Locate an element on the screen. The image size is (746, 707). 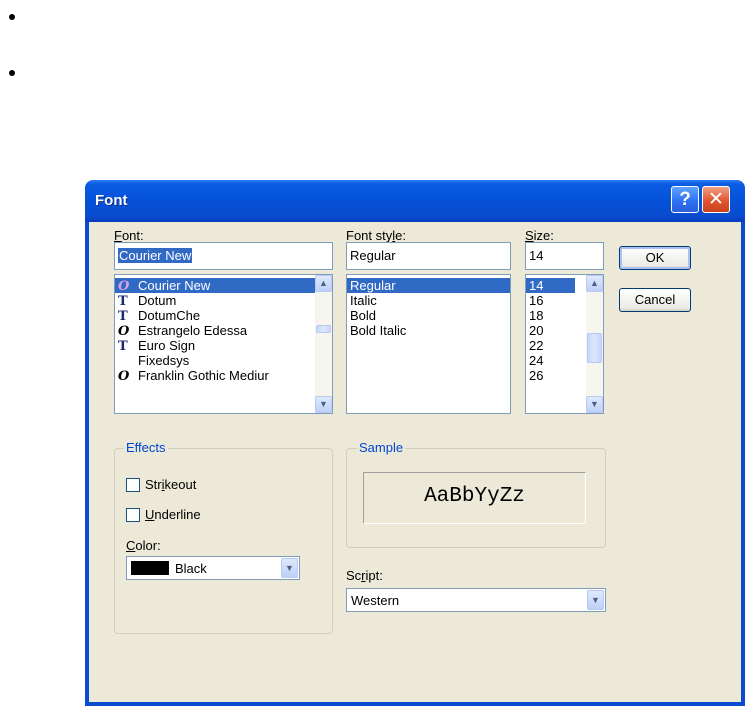
font-label-access-key: F is located at coordinates (118, 235).